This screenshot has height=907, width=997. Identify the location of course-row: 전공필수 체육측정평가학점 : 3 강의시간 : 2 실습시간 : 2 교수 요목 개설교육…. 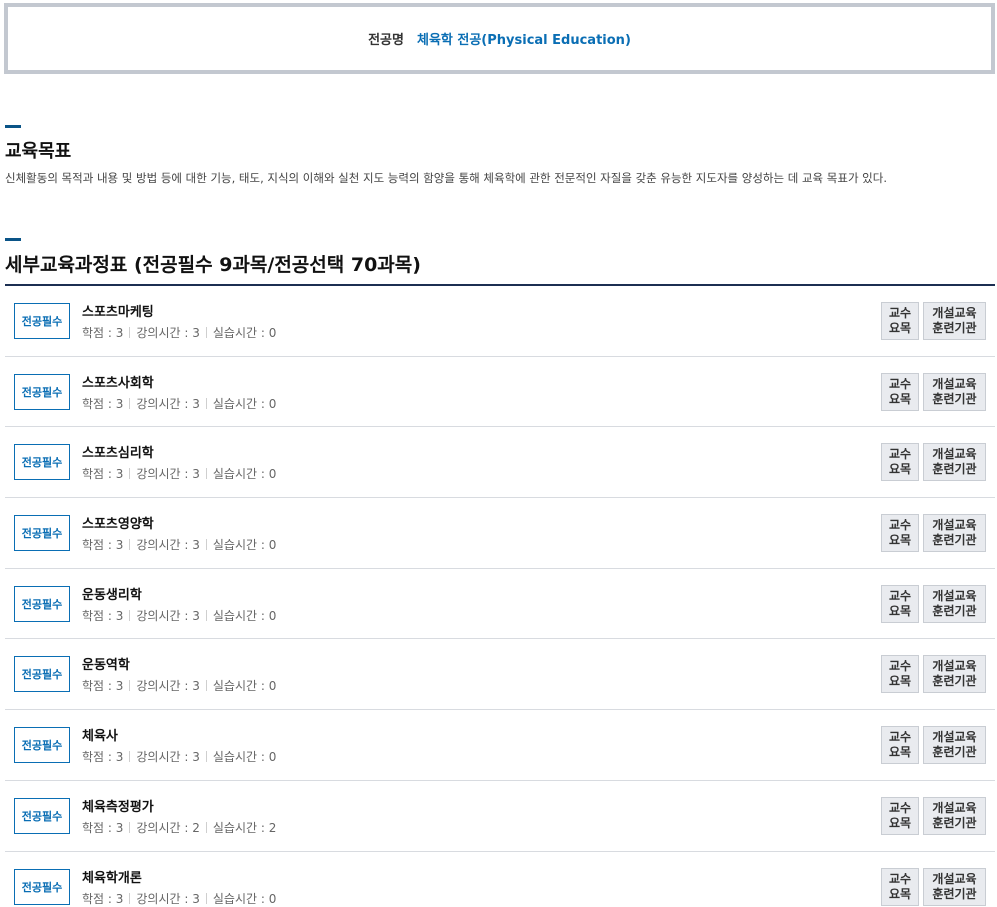
(500, 816).